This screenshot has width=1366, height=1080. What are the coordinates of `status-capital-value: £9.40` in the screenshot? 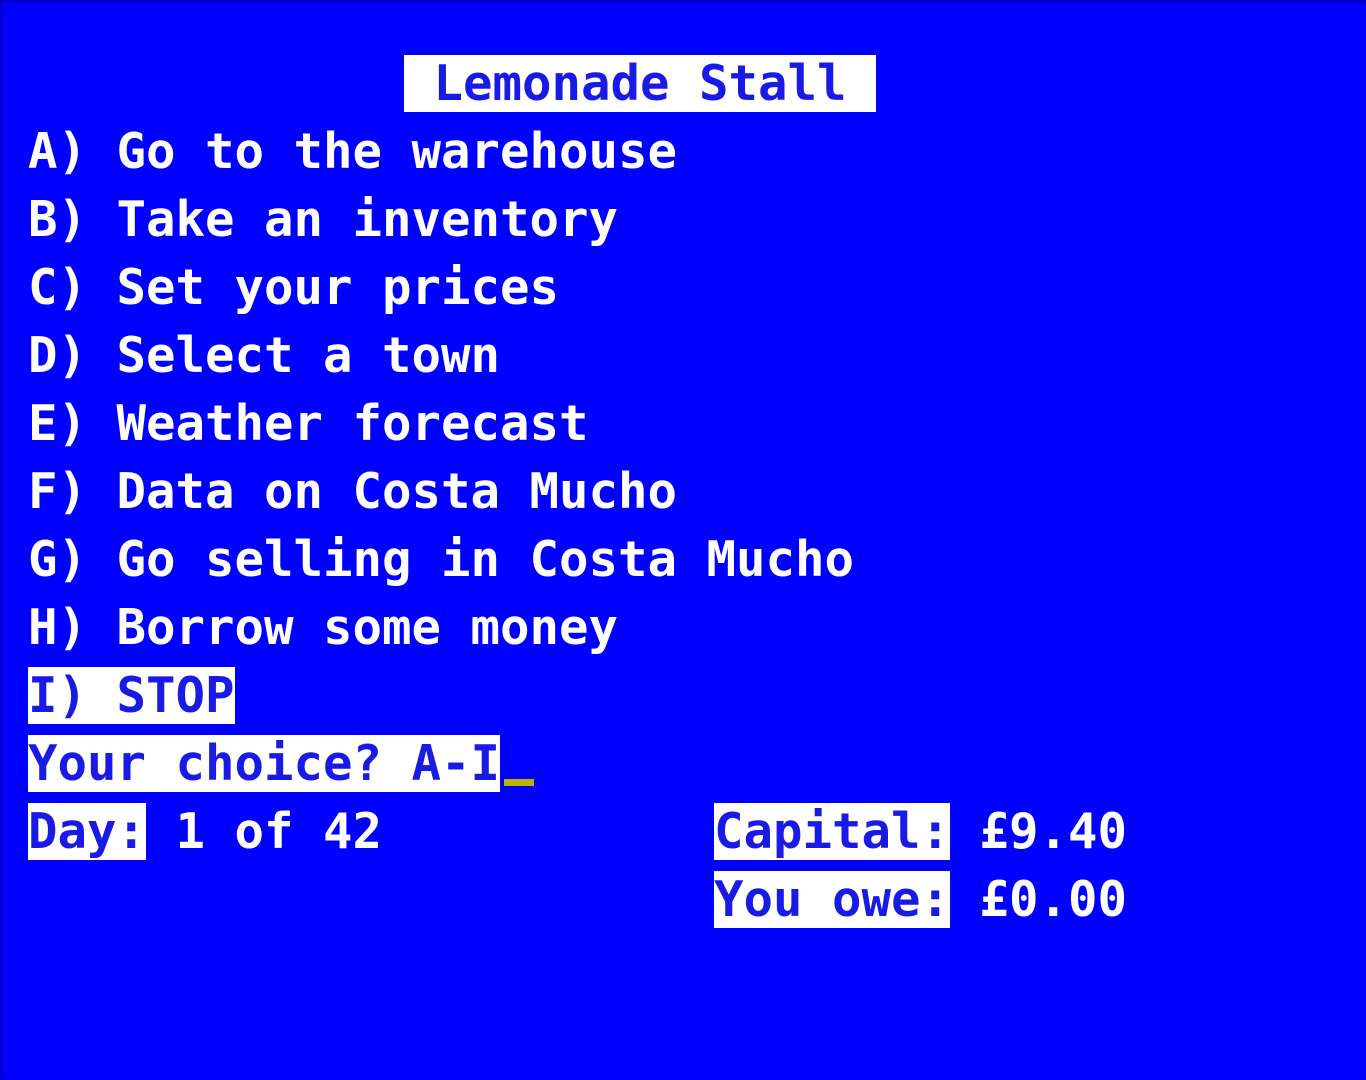 It's located at (1039, 831).